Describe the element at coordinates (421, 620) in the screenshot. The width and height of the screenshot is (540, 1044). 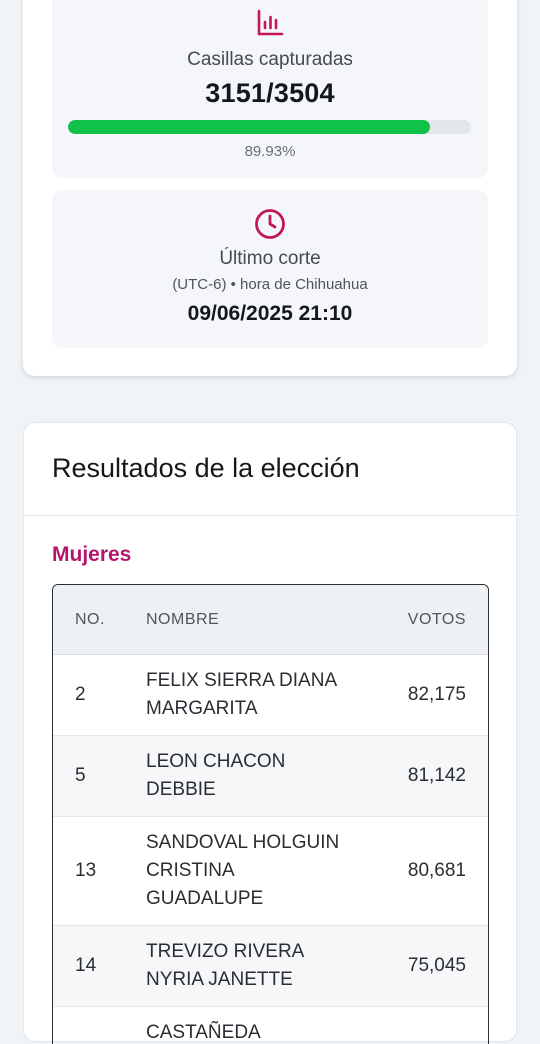
I see `column-header-votes: VOTOS` at that location.